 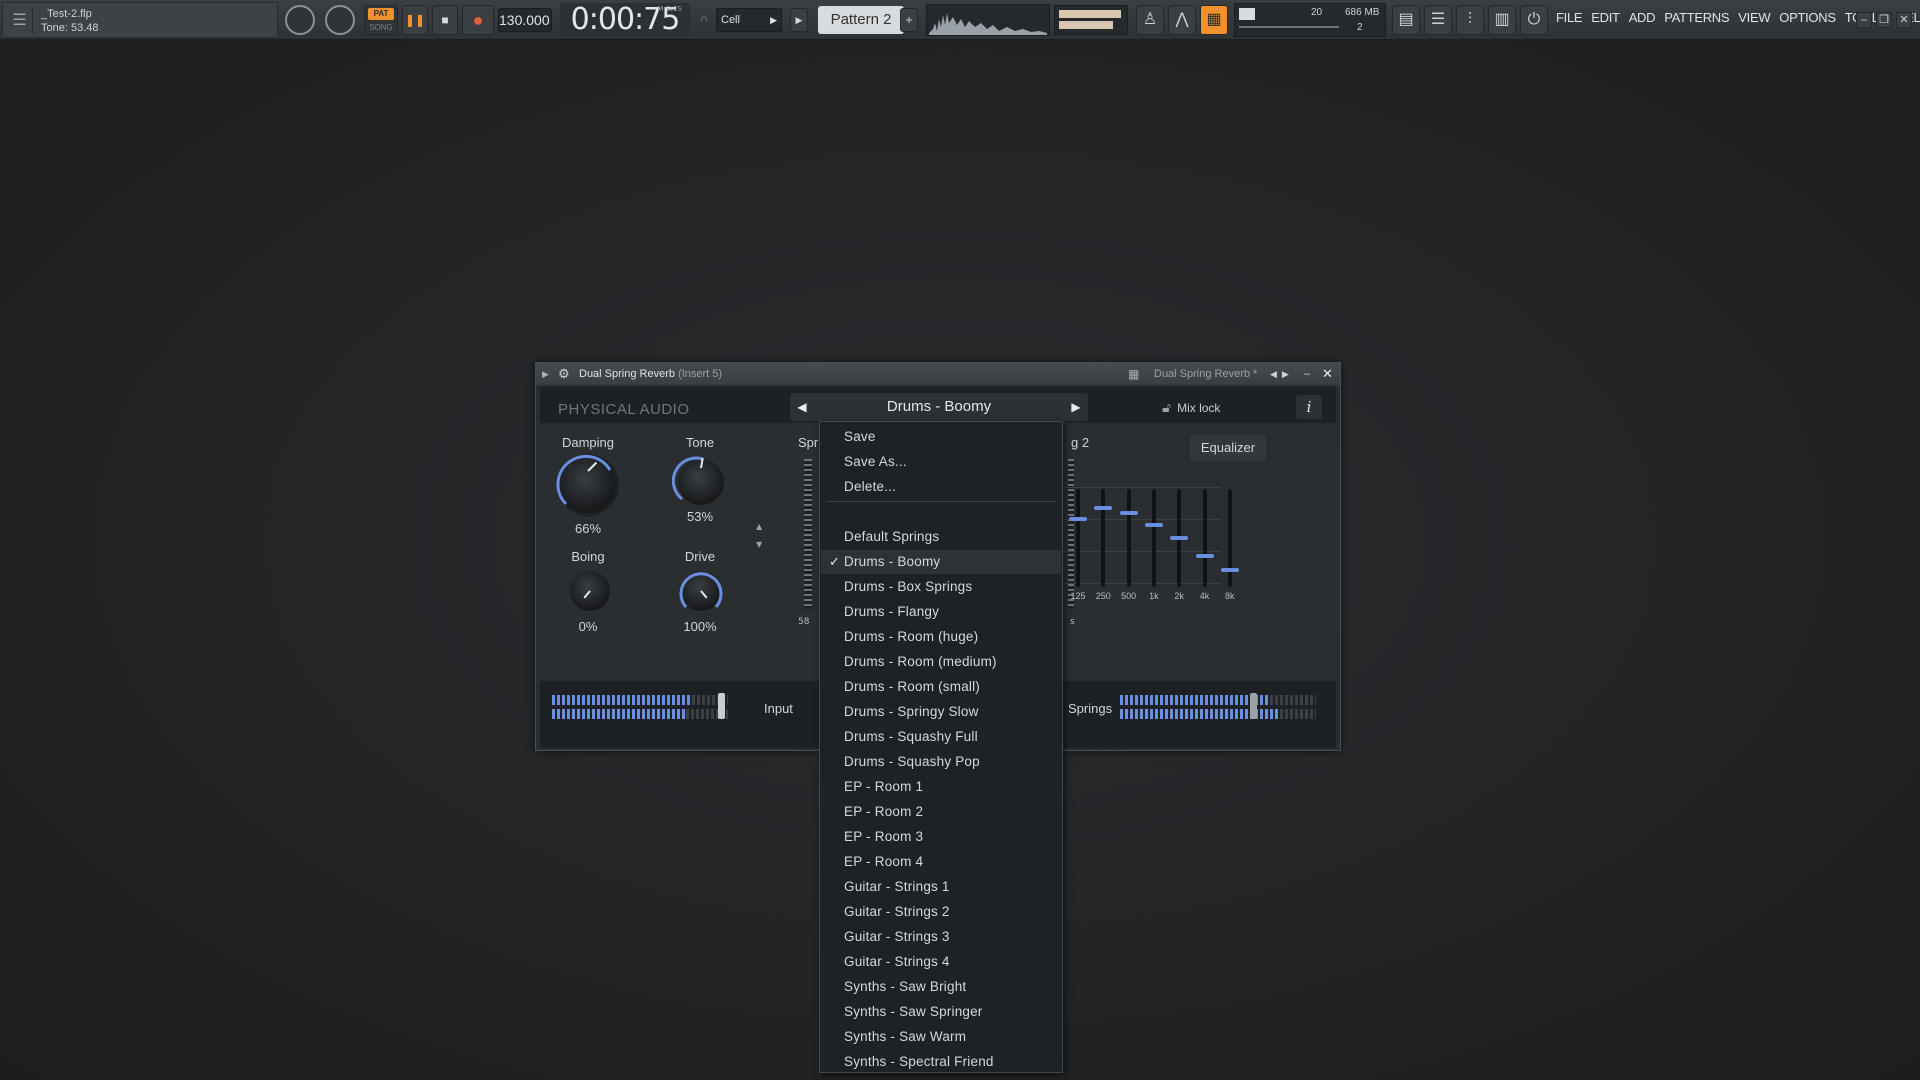 What do you see at coordinates (1191, 407) in the screenshot?
I see `mix-lock-toggle: 🔓︎ Mix lock` at bounding box center [1191, 407].